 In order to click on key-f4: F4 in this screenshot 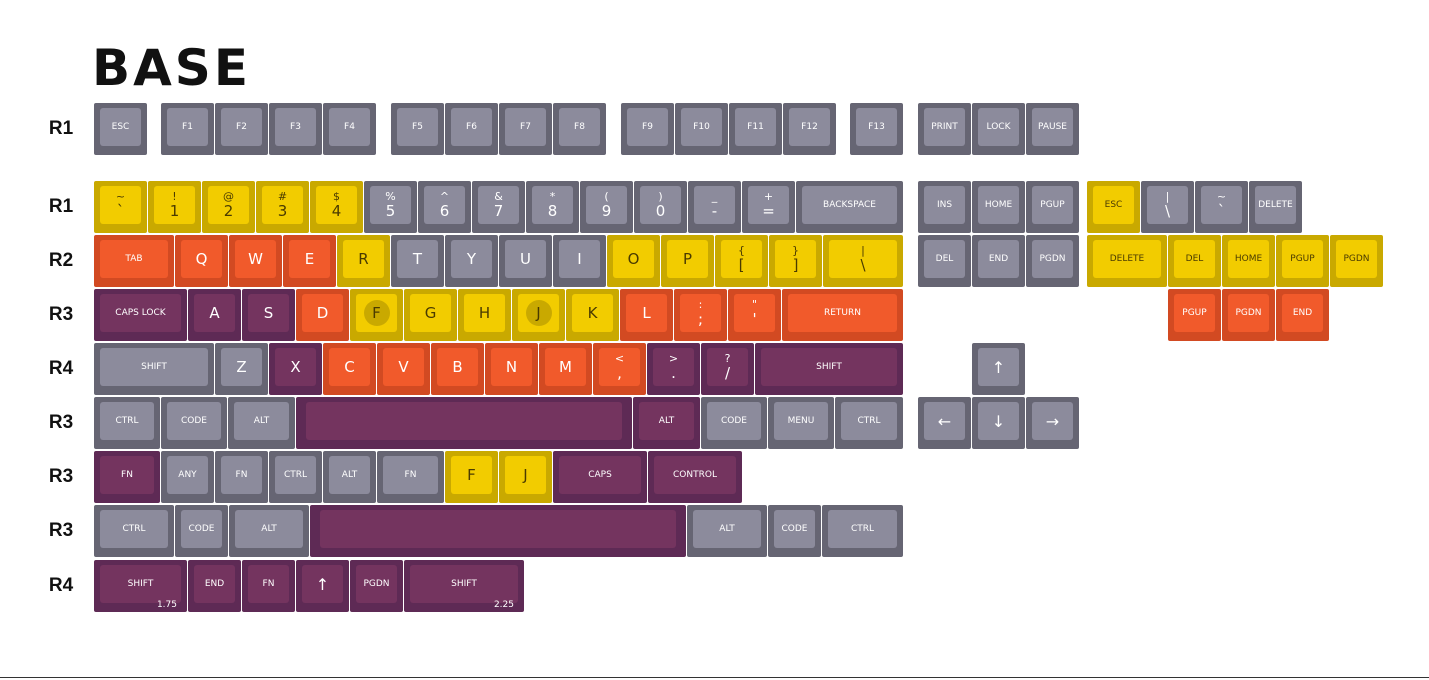, I will do `click(349, 129)`.